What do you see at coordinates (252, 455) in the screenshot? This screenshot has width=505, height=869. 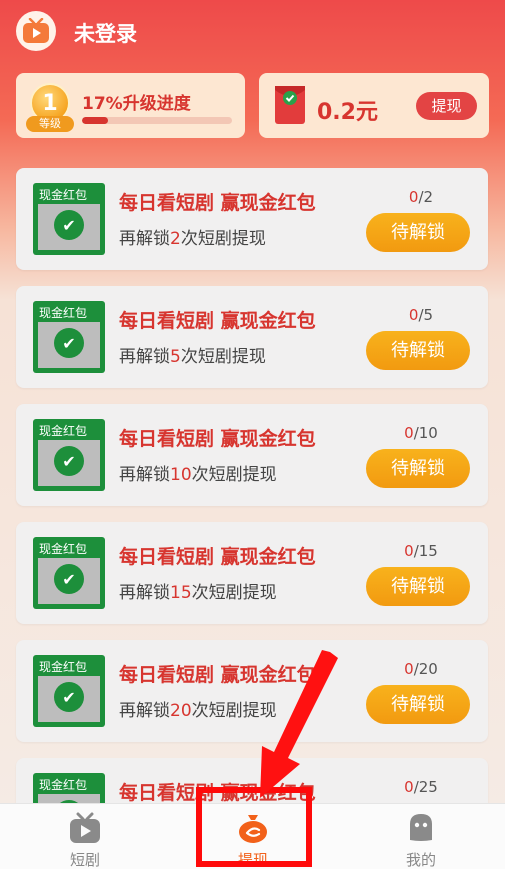 I see `task-card: 现金红包 ✔ 每日看短剧 赢现金红包 再解锁10次短剧提现 0/10 待解锁` at bounding box center [252, 455].